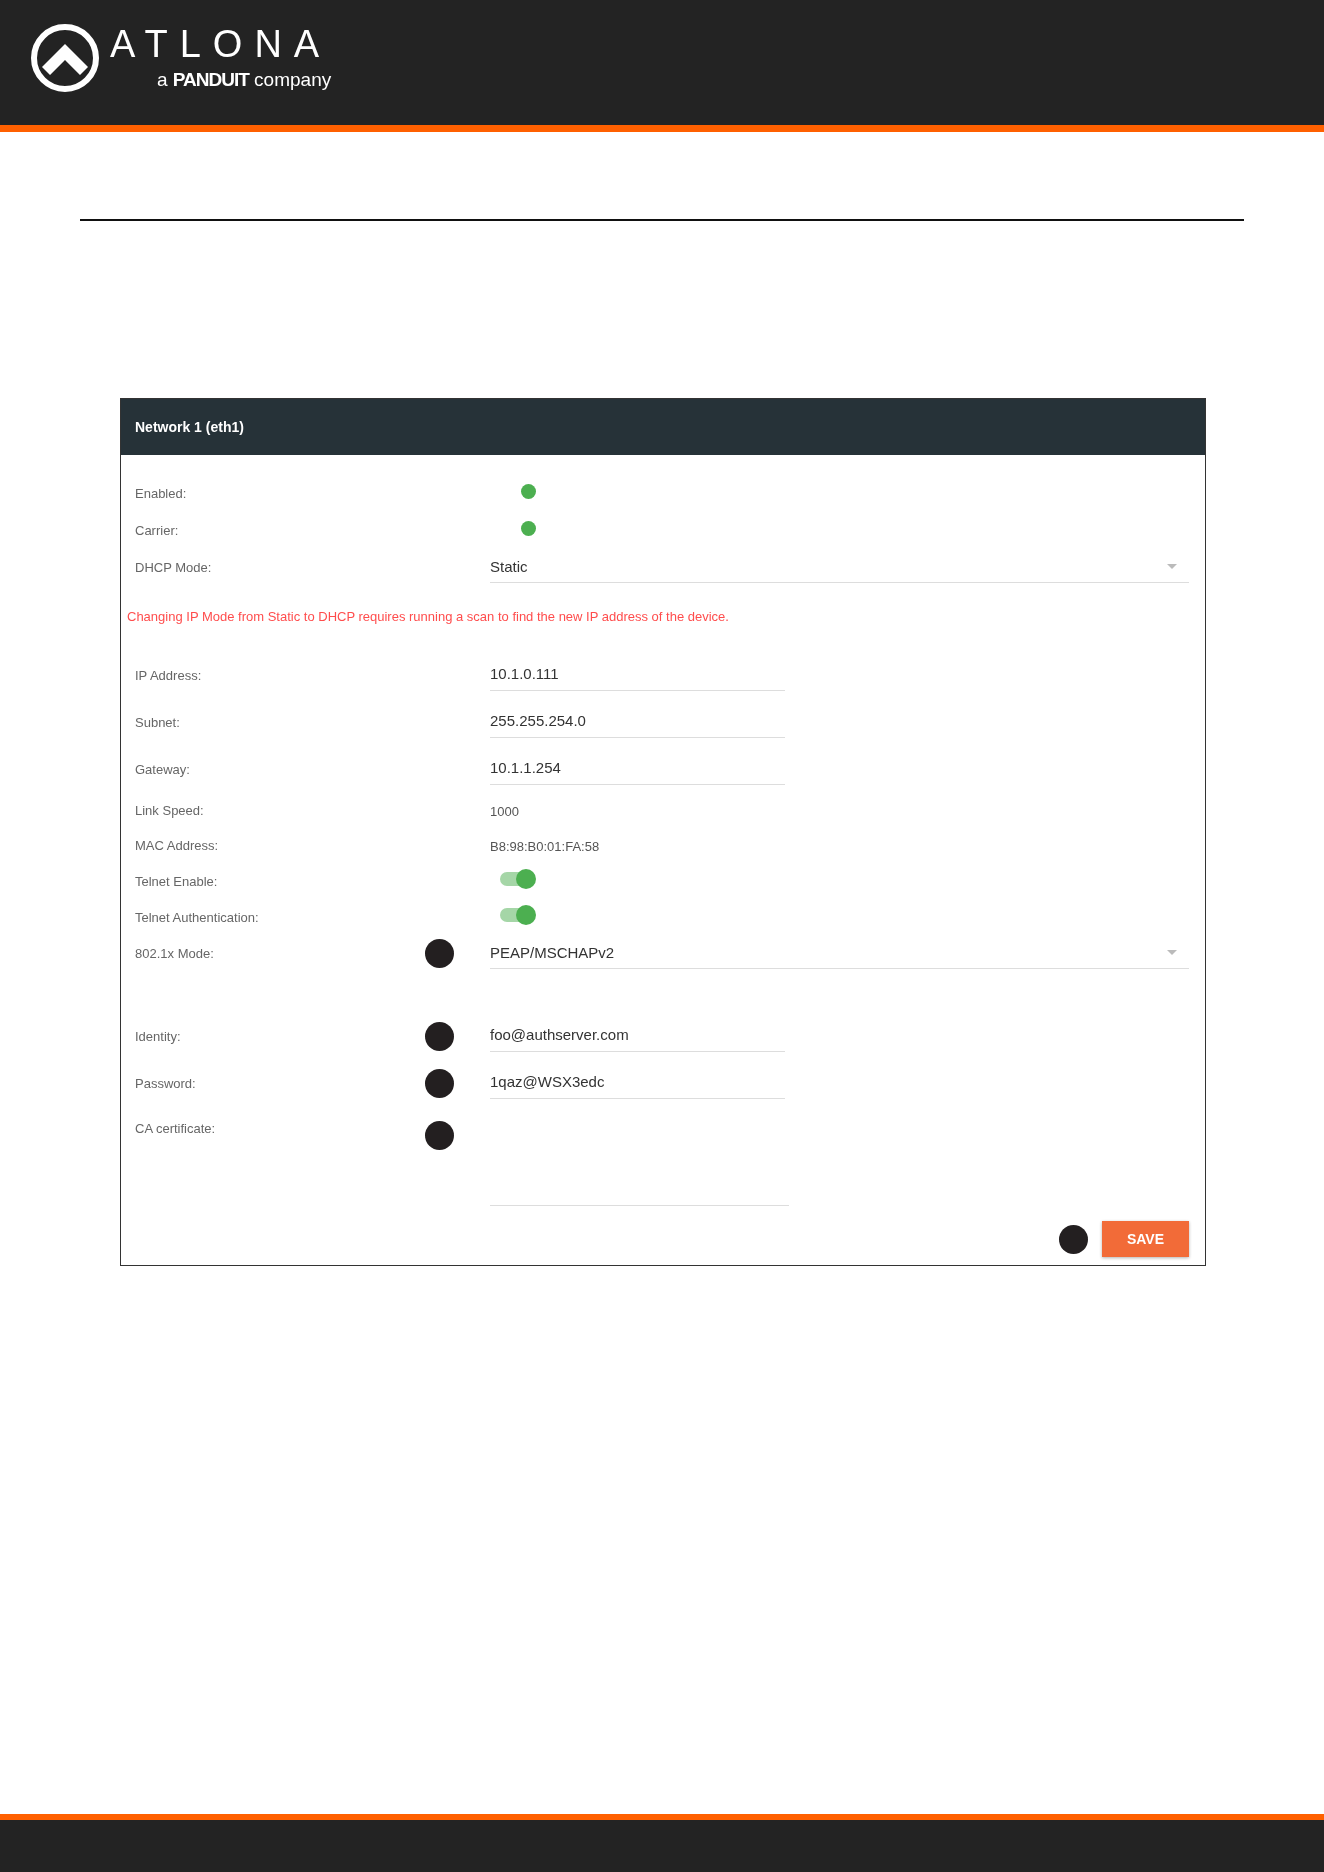  What do you see at coordinates (637, 1083) in the screenshot?
I see `input-field: 1qaz@WSX3edc` at bounding box center [637, 1083].